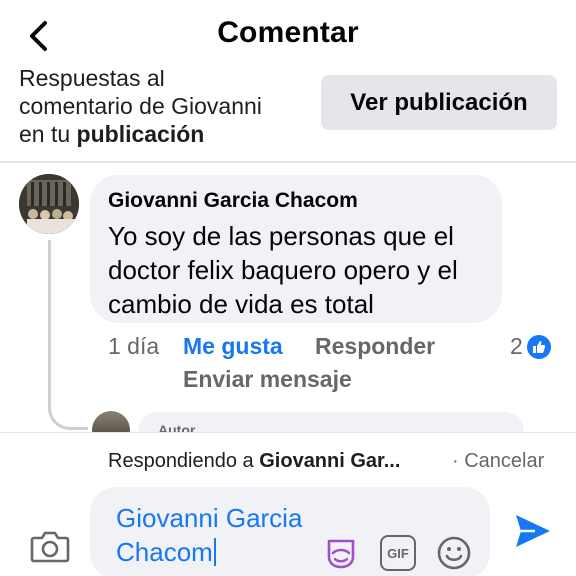 Image resolution: width=576 pixels, height=576 pixels. I want to click on reaction-count: 2, so click(530, 346).